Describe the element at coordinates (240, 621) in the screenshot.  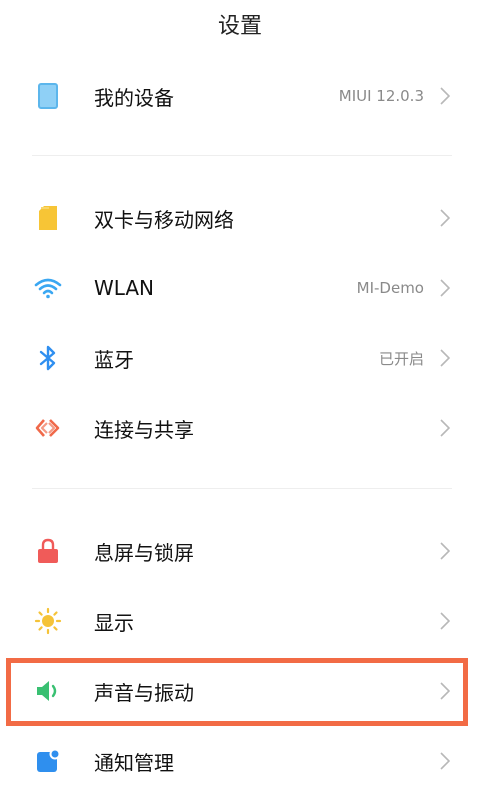
I see `settings-item-display: 显示` at that location.